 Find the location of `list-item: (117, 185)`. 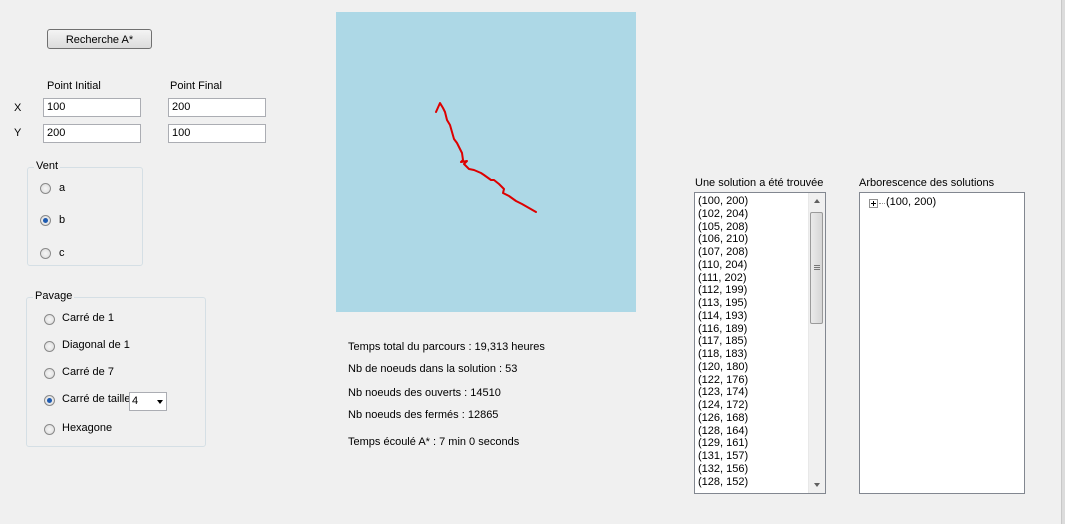

list-item: (117, 185) is located at coordinates (723, 341).